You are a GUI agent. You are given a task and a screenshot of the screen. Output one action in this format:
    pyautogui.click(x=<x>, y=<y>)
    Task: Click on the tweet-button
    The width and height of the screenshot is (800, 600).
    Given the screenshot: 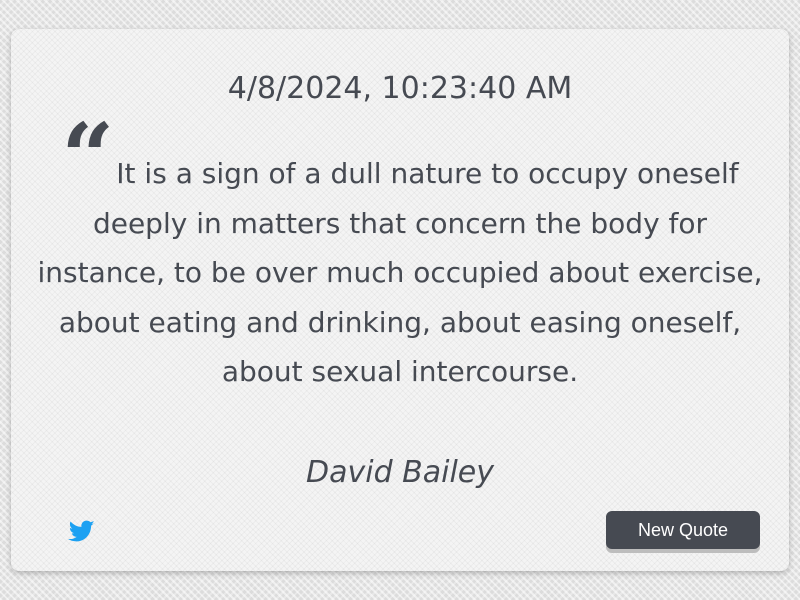 What is the action you would take?
    pyautogui.click(x=81, y=531)
    